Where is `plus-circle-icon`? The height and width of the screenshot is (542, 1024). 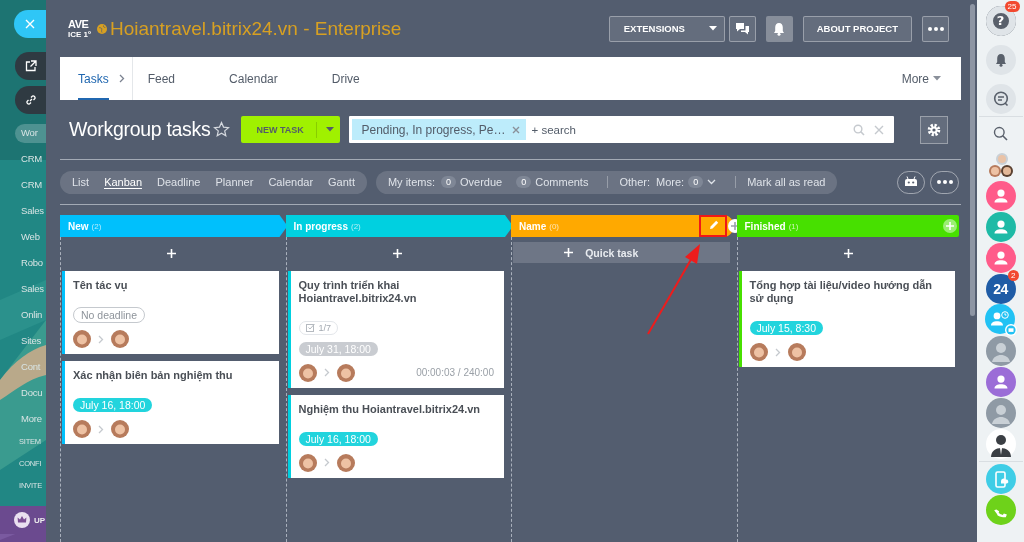
plus-circle-icon is located at coordinates (950, 226).